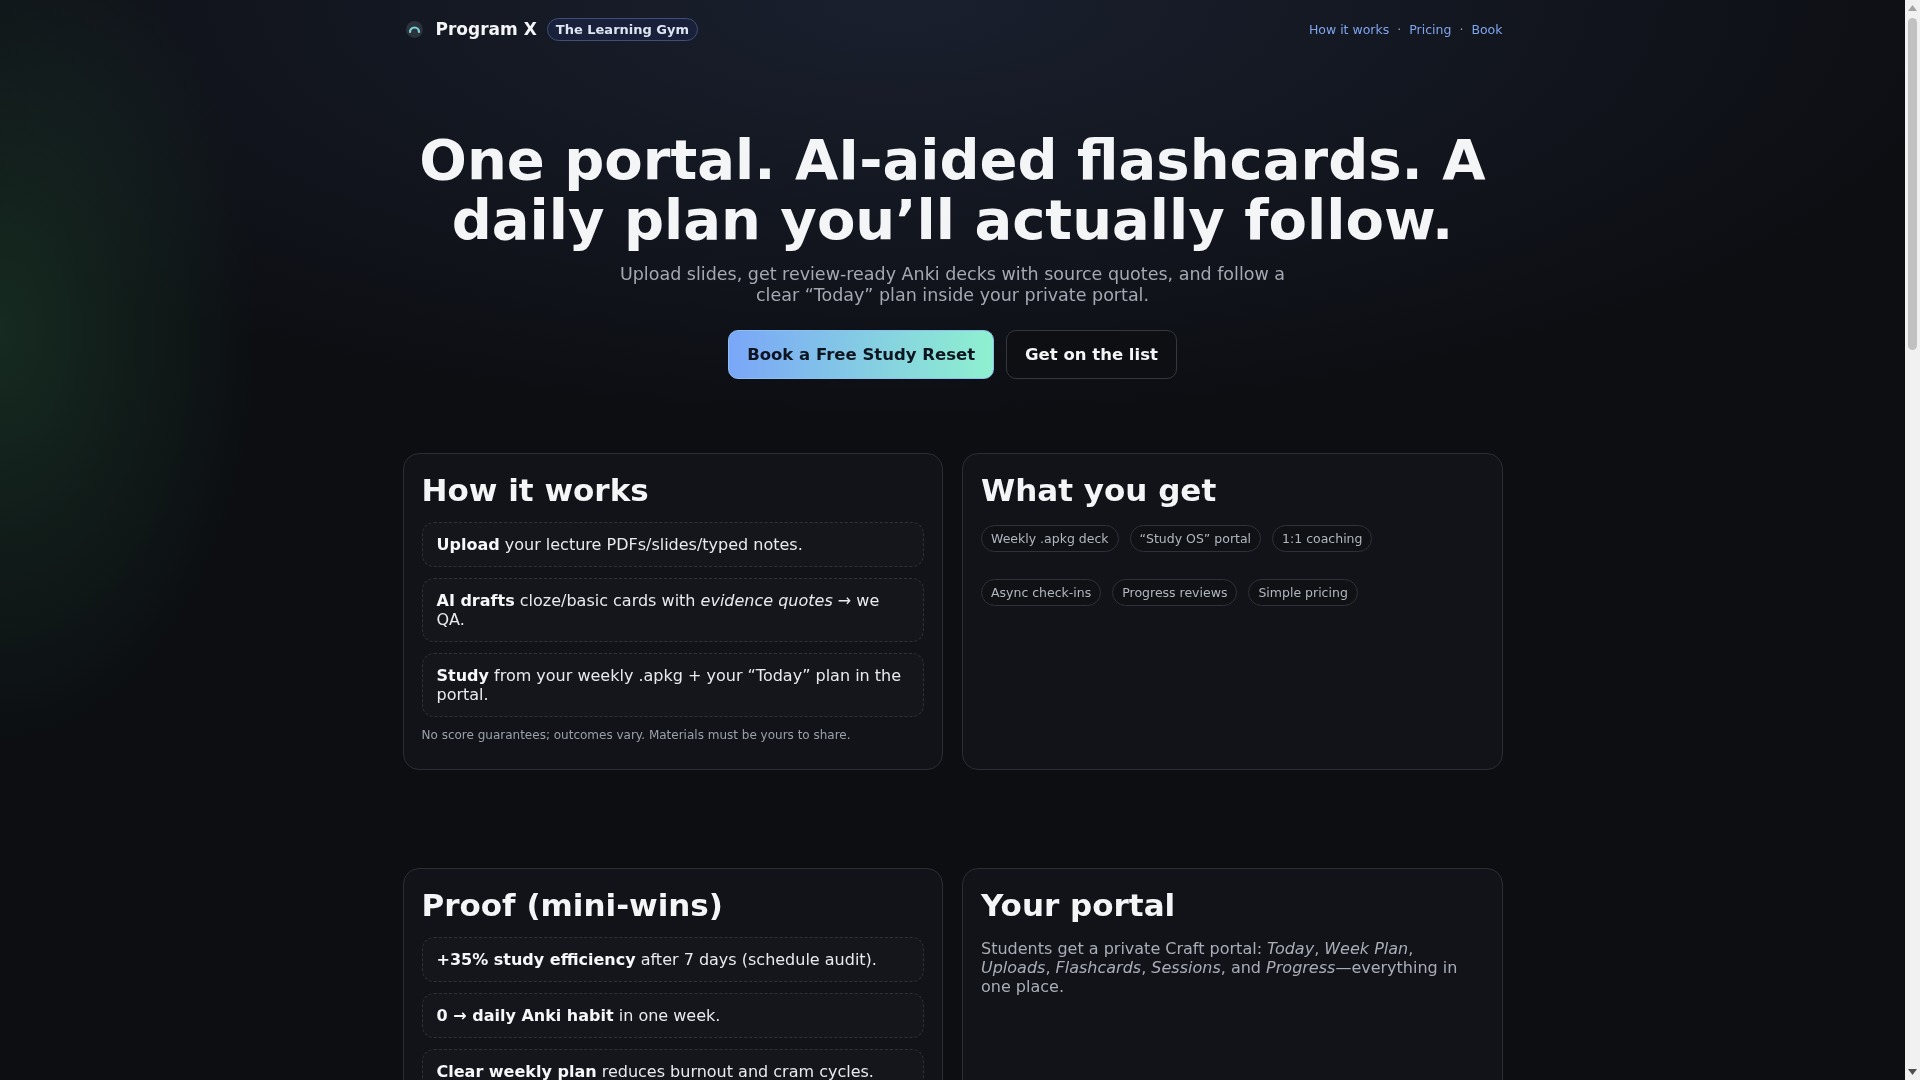 This screenshot has height=1080, width=1920. I want to click on book-button: Book a Free Study Reset, so click(861, 354).